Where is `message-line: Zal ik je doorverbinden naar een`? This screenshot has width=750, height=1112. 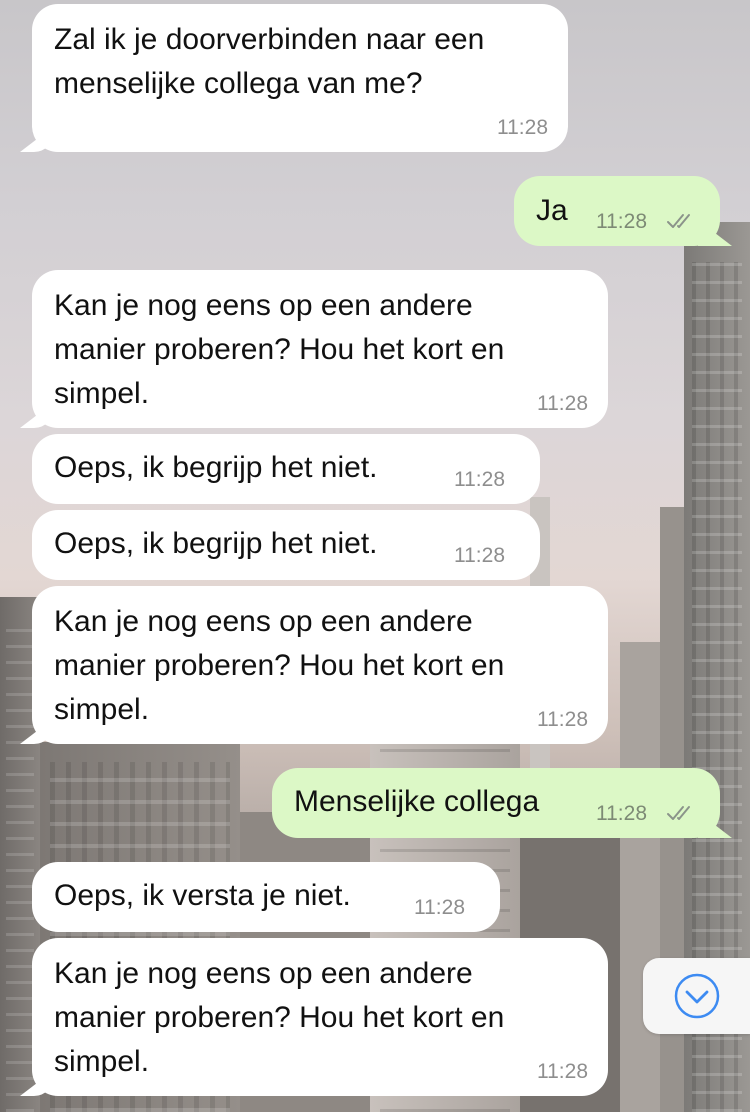 message-line: Zal ik je doorverbinden naar een is located at coordinates (269, 39).